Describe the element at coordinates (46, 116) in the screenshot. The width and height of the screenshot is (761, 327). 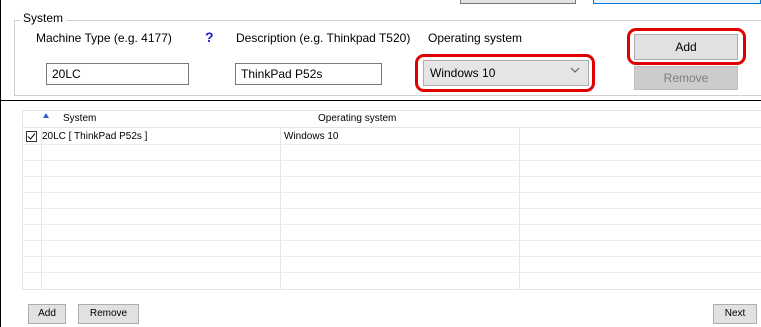
I see `sort-ascending-icon` at that location.